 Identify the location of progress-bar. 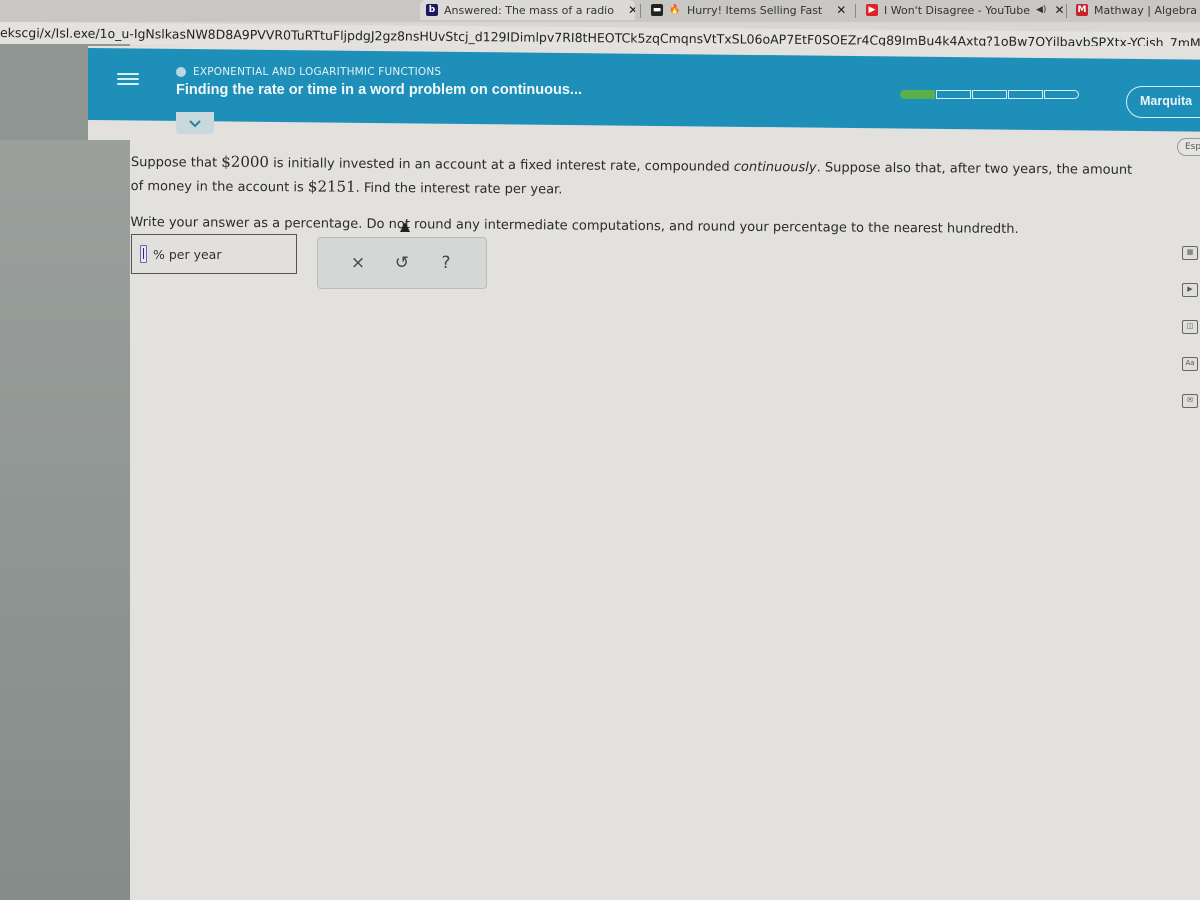
(990, 94).